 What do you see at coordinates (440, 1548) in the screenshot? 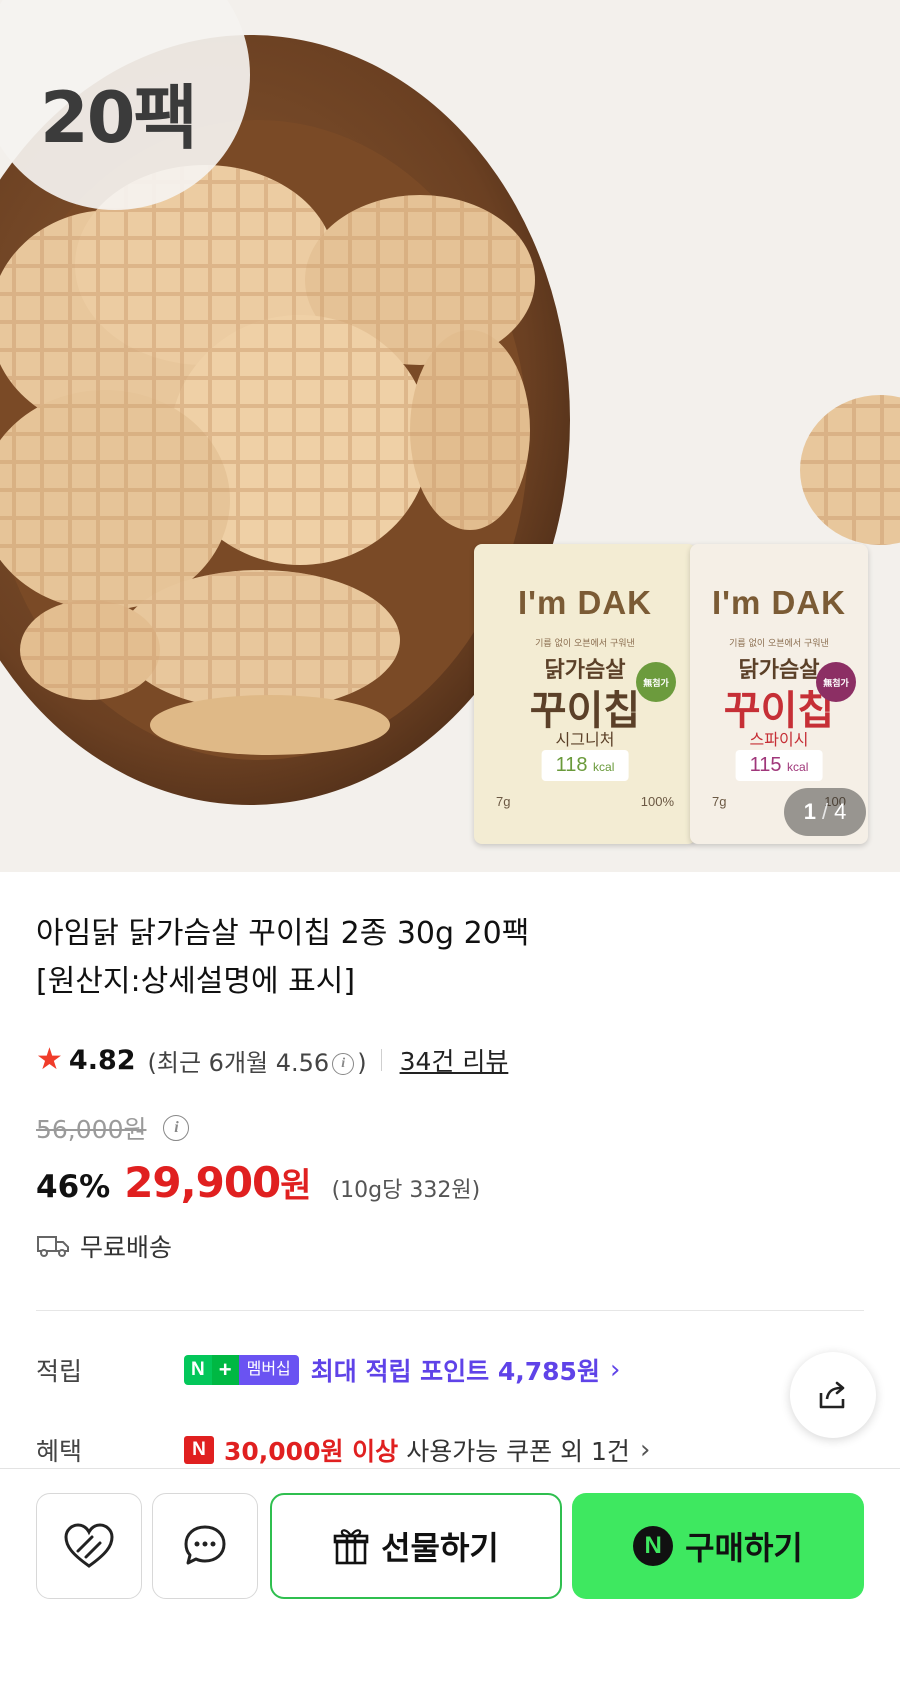
I see `gift-label: 선물하기` at bounding box center [440, 1548].